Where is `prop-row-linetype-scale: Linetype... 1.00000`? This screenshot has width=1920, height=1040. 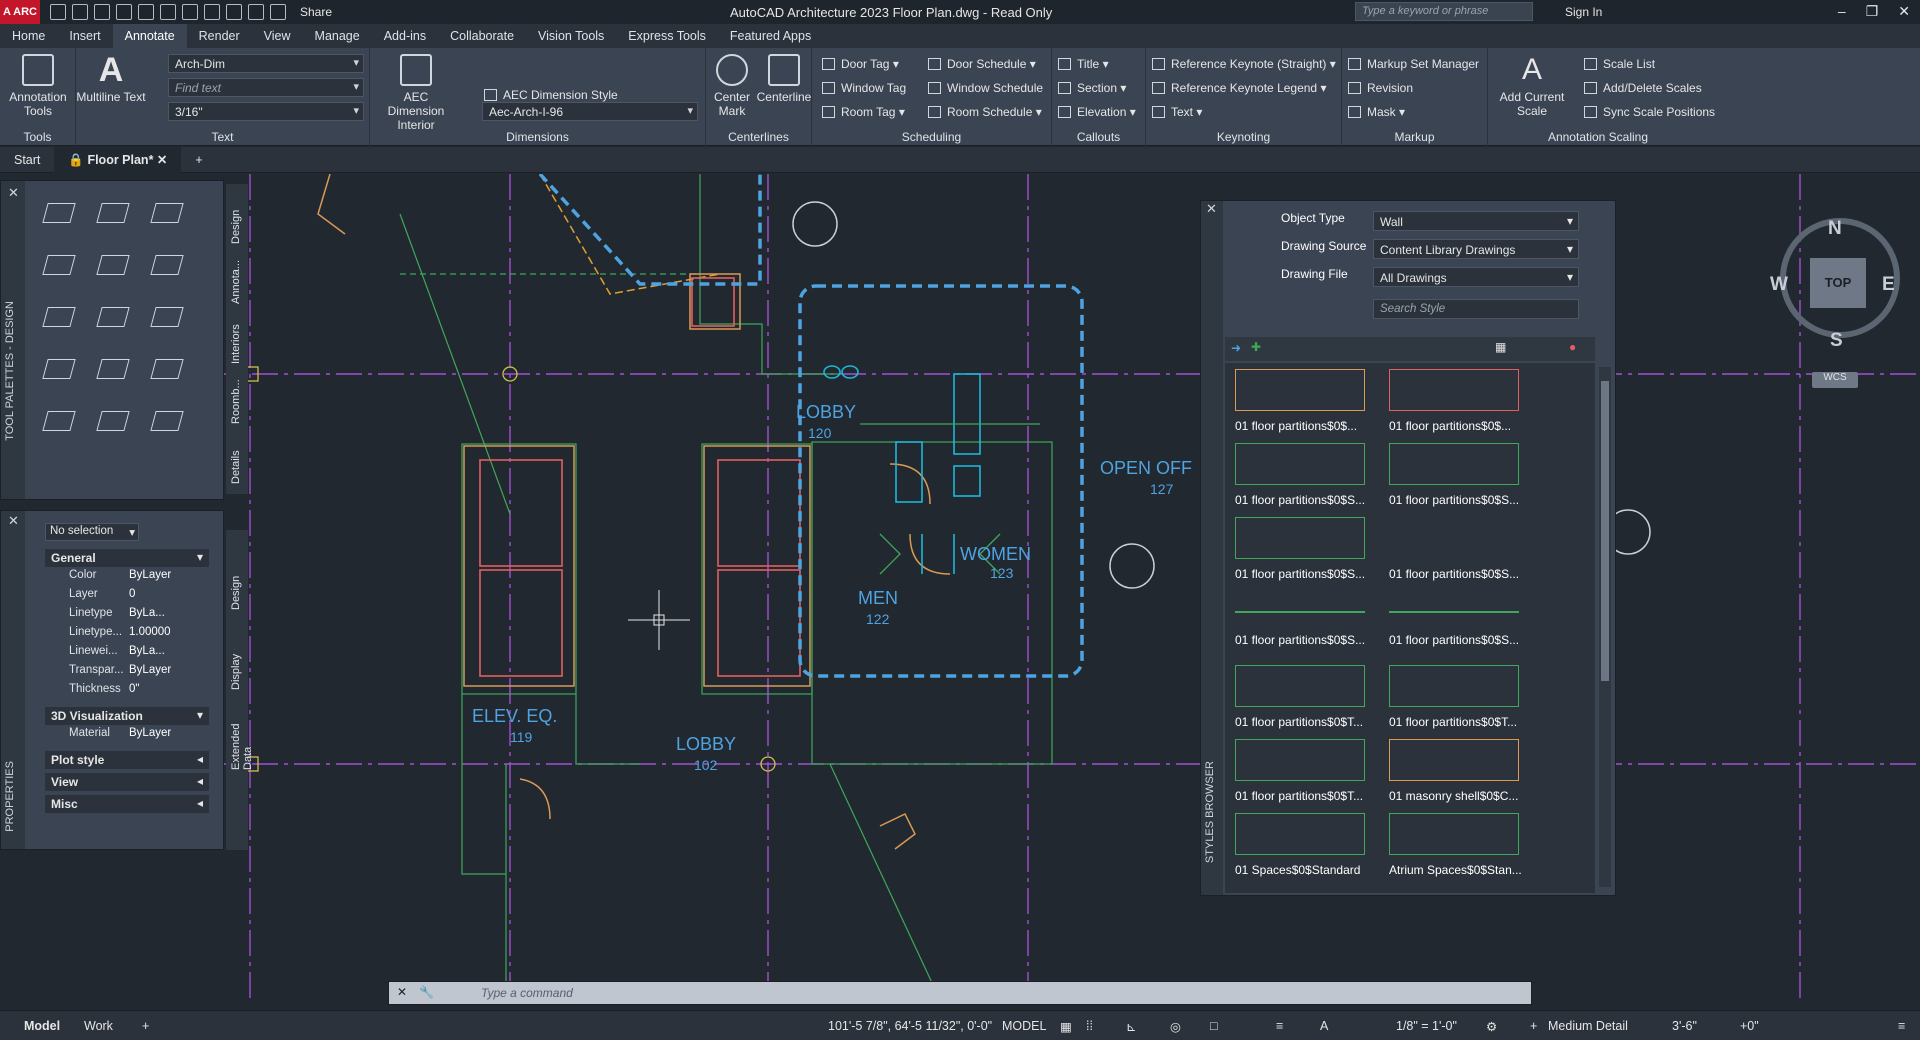 prop-row-linetype-scale: Linetype... 1.00000 is located at coordinates (127, 635).